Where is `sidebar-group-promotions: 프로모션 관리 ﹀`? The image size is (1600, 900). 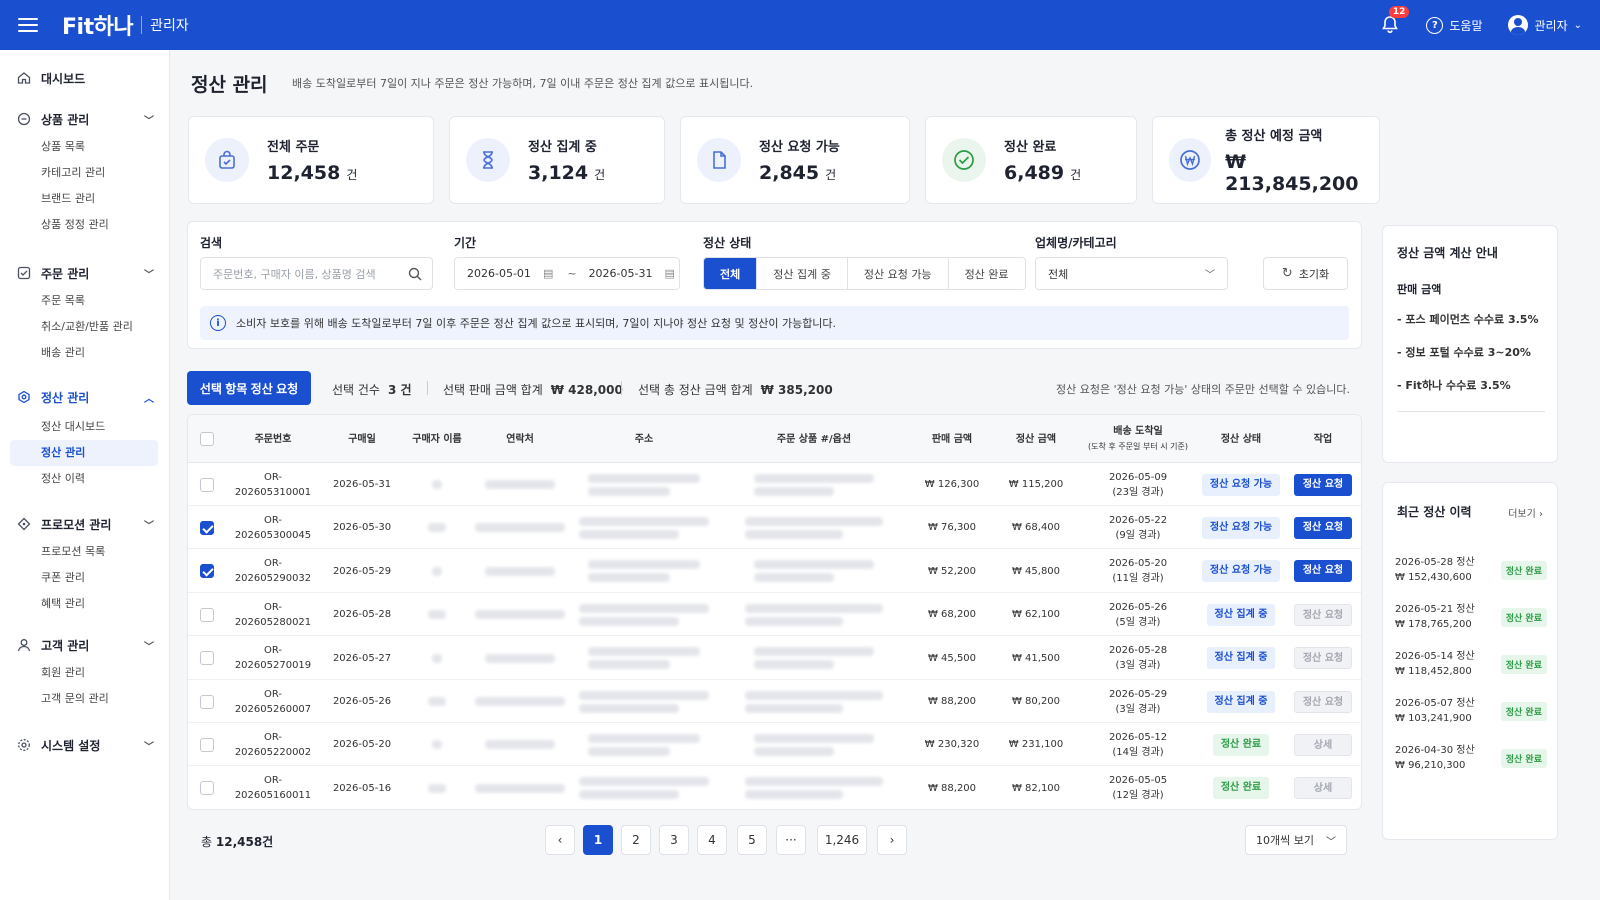
sidebar-group-promotions: 프로모션 관리 ﹀ is located at coordinates (85, 524).